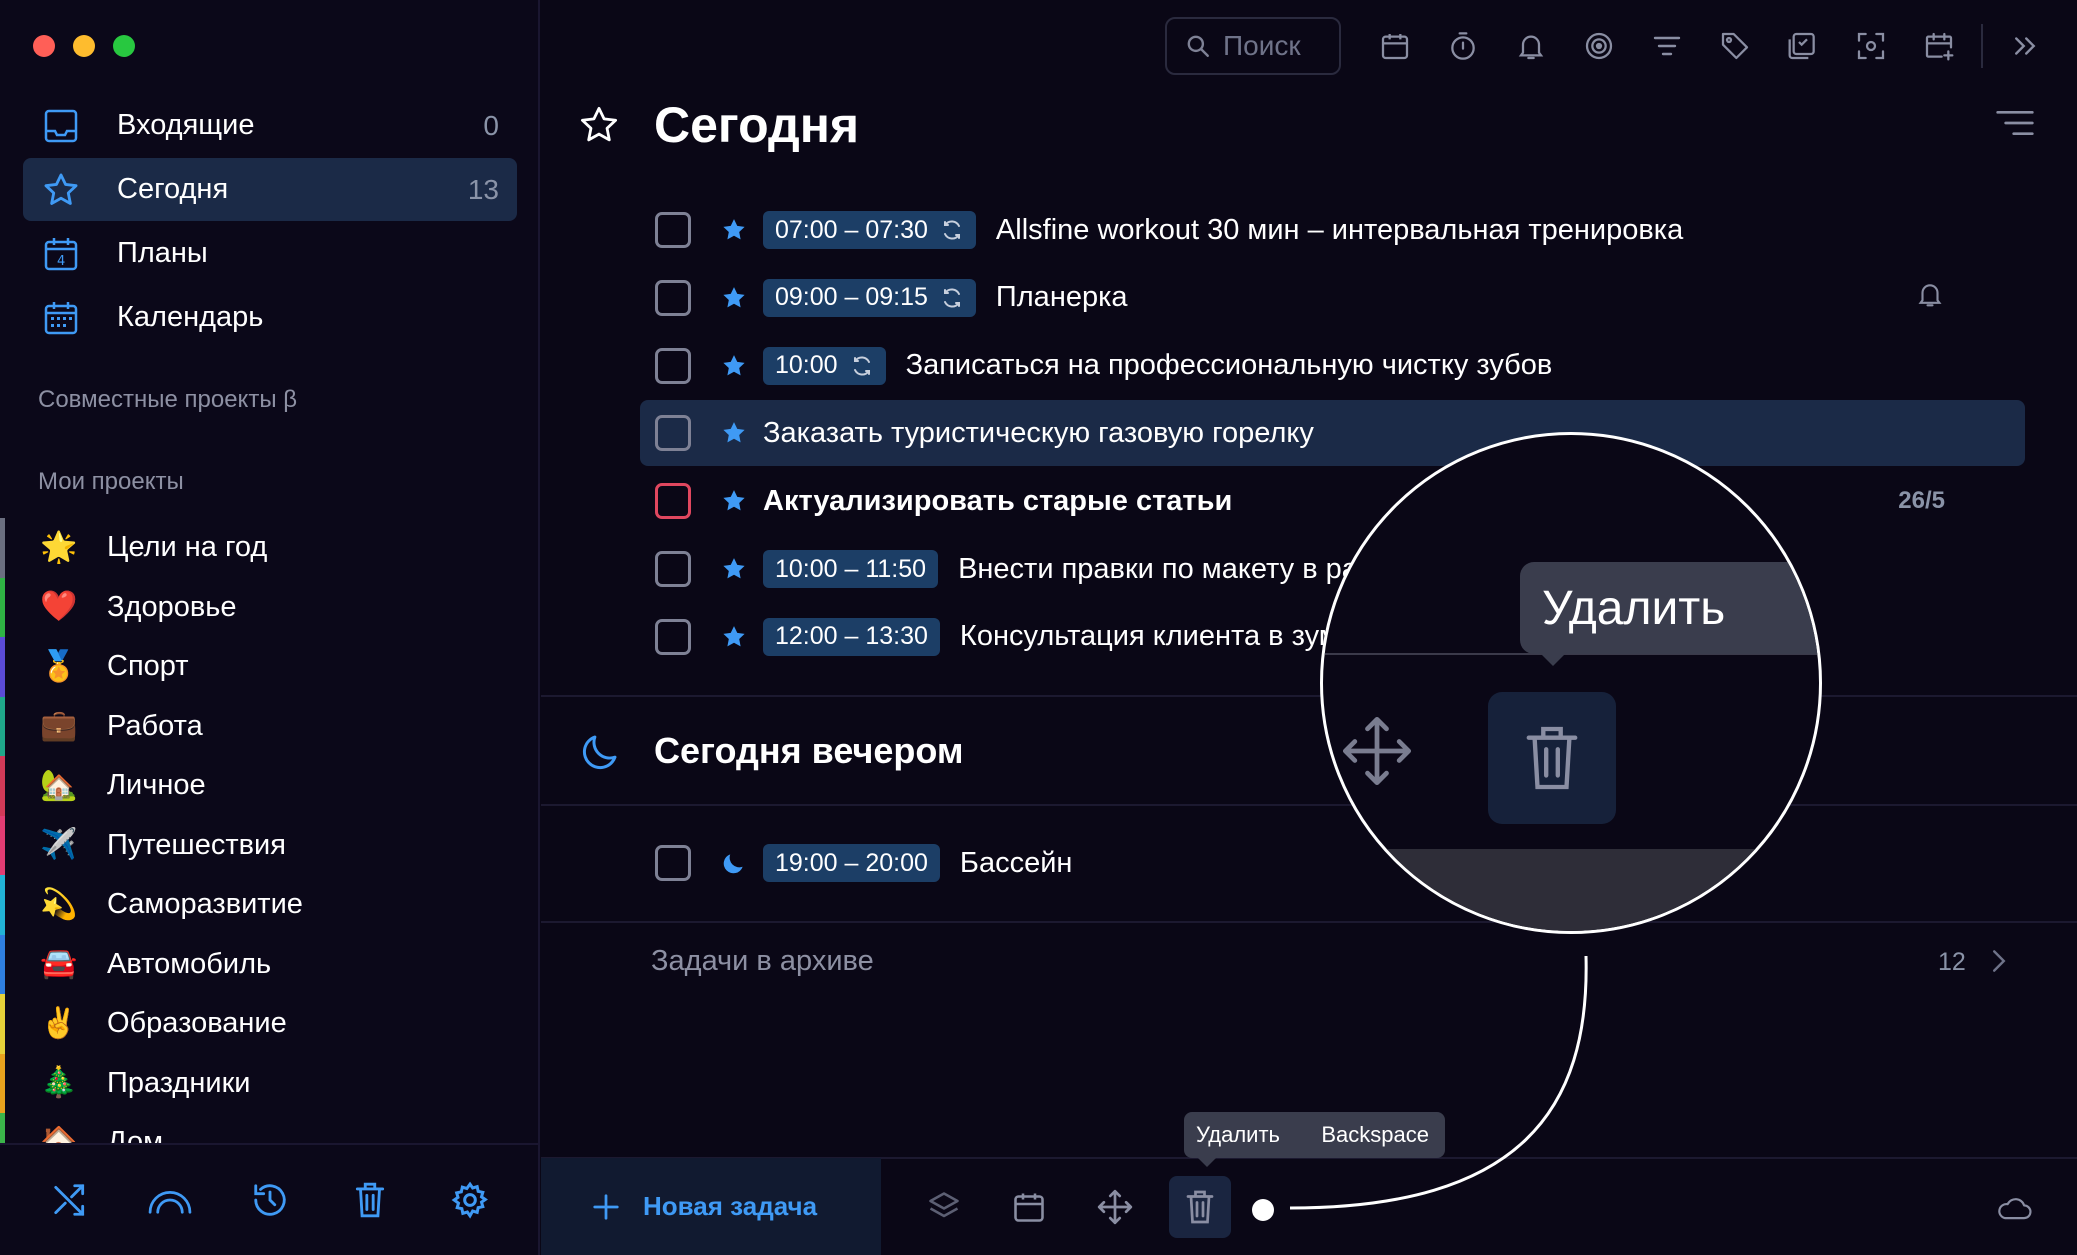 This screenshot has height=1255, width=2077. I want to click on cloud-sync-icon, so click(2014, 1210).